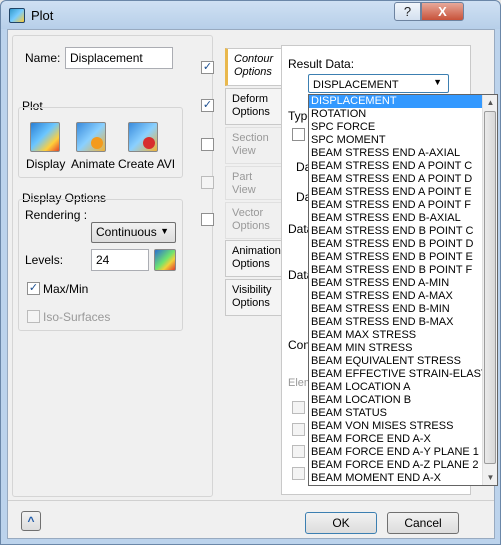  I want to click on dropdown-item: BEAM FORCE END A-Y PLANE 1, so click(403, 452).